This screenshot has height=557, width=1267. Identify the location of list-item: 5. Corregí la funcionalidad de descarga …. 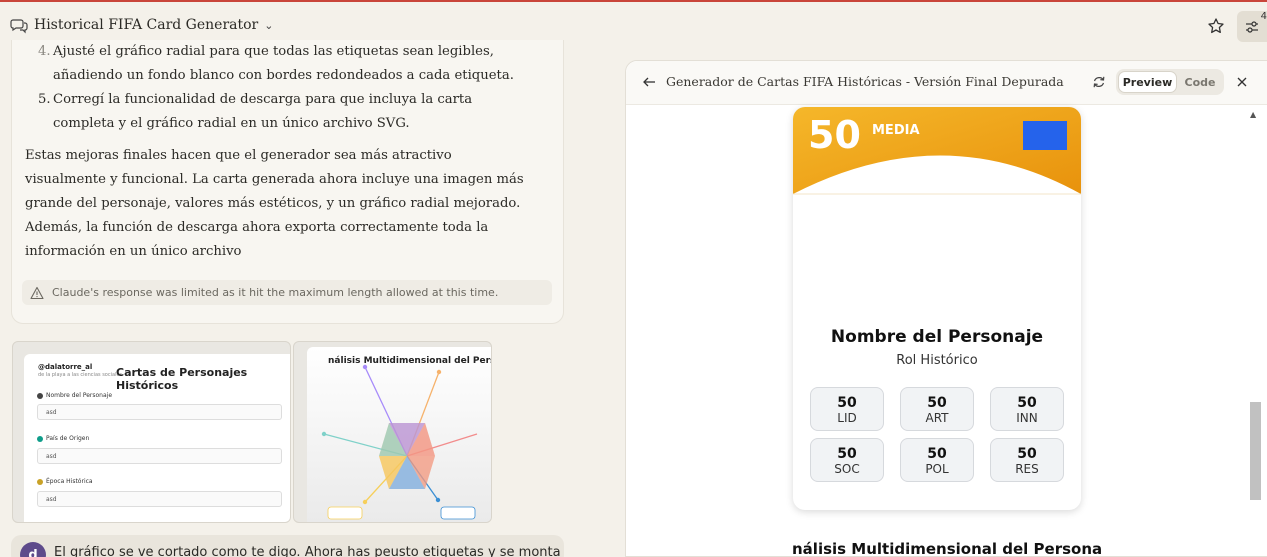
(255, 111).